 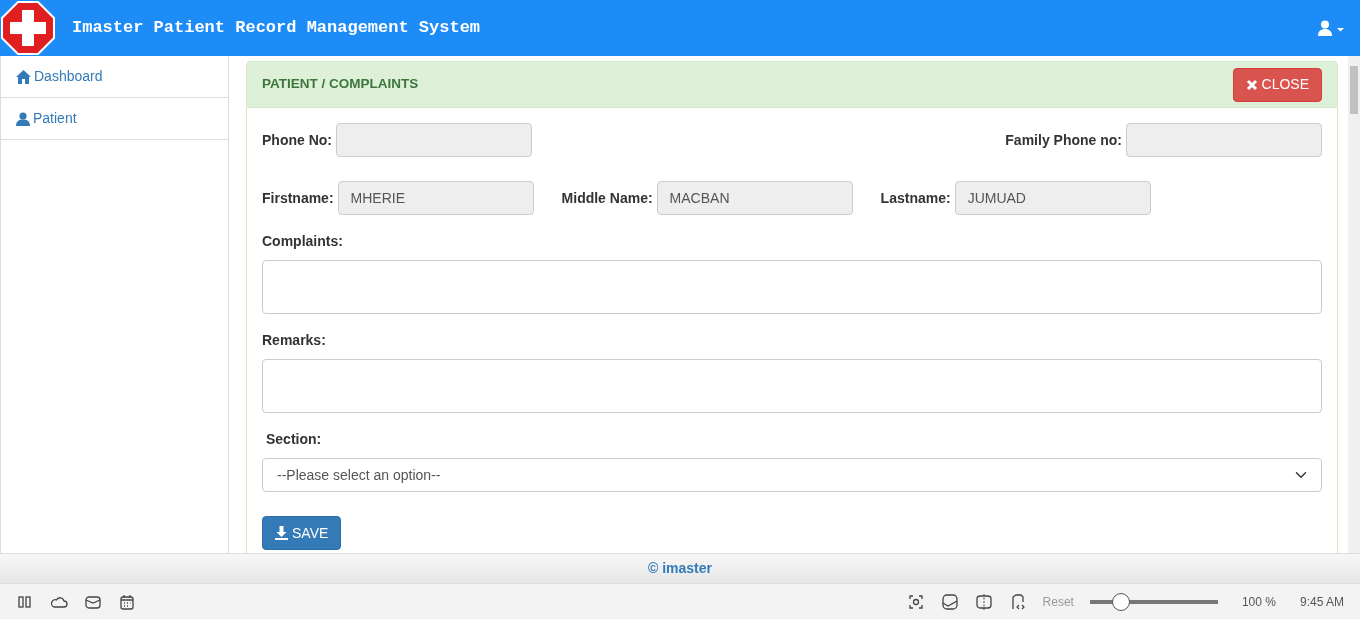 What do you see at coordinates (754, 198) in the screenshot?
I see `text-field: MACBAN` at bounding box center [754, 198].